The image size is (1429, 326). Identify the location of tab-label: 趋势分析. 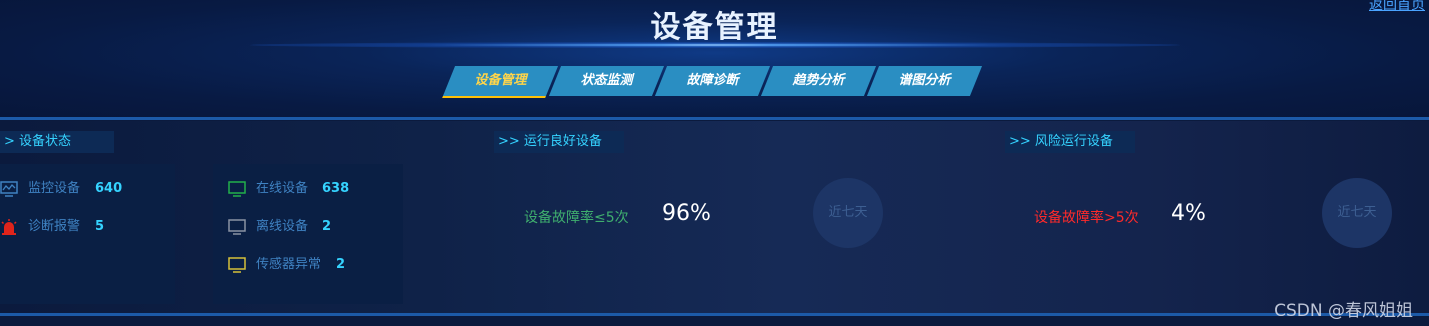
(818, 80).